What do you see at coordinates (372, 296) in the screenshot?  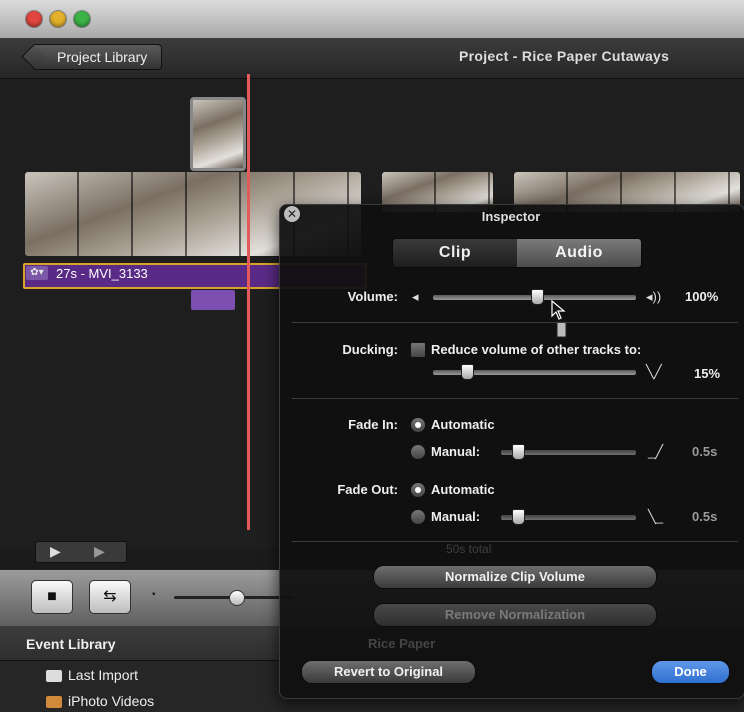 I see `volume-label: Volume:` at bounding box center [372, 296].